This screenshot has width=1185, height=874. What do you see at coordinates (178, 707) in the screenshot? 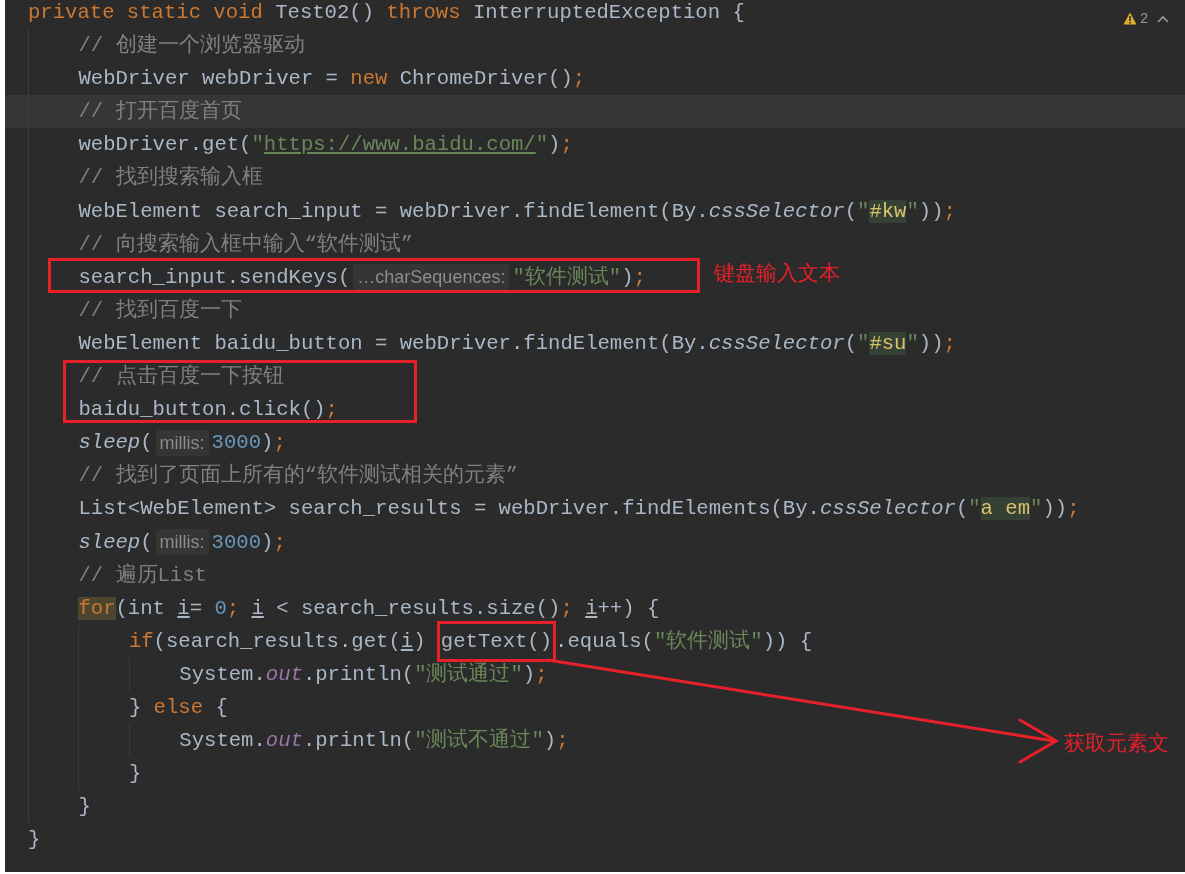
I see `code-text: } else {` at bounding box center [178, 707].